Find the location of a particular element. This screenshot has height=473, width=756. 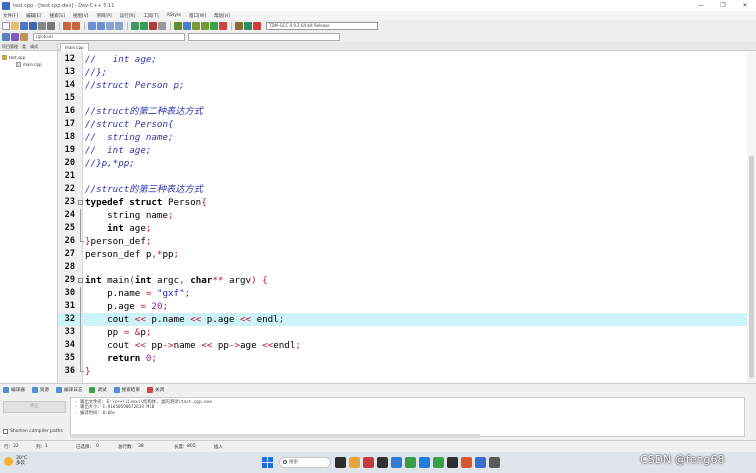

shorten-paths-checkbox is located at coordinates (5, 431).